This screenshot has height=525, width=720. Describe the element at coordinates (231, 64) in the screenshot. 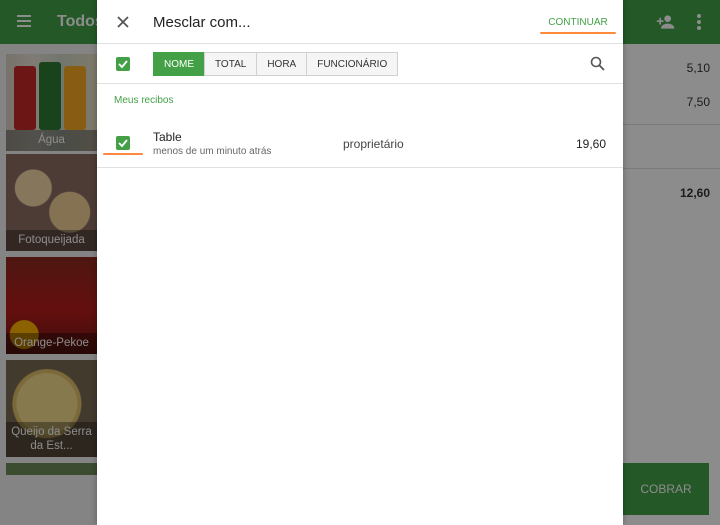

I see `sort-by-total-button: TOTAL` at that location.